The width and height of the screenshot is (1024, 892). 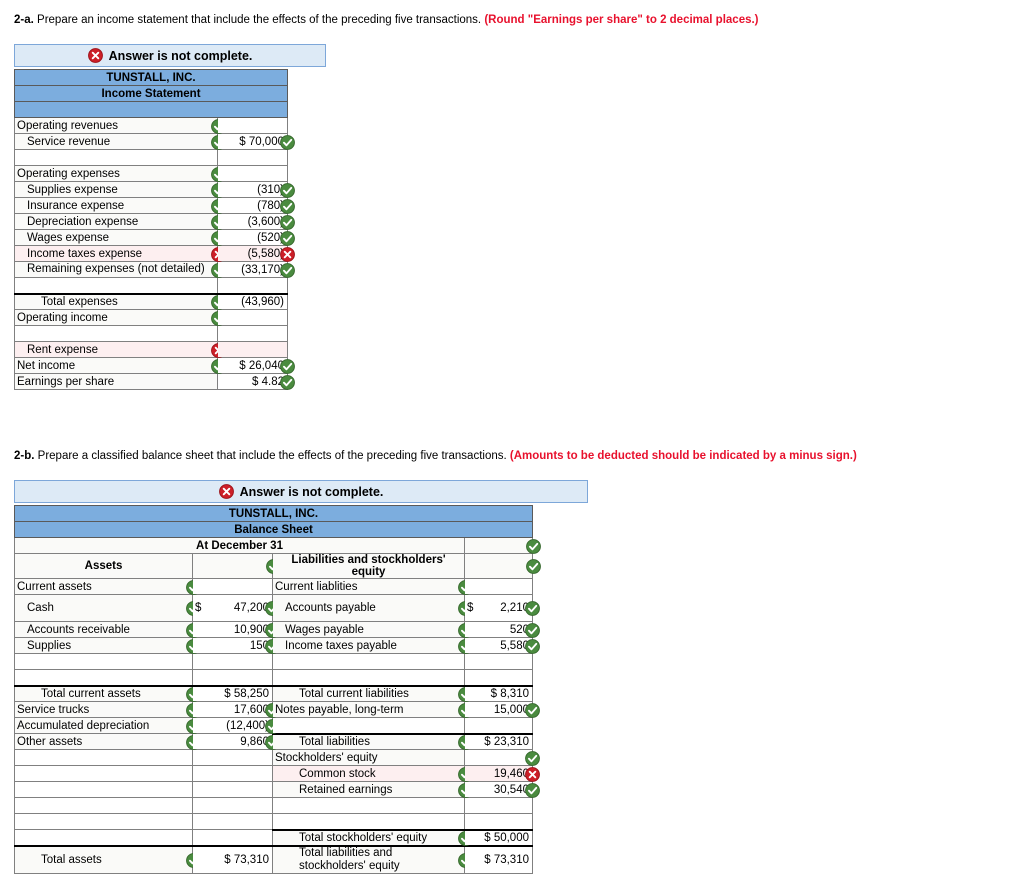 I want to click on row-label-cell: Remaining expenses (not detailed), so click(x=120, y=269).